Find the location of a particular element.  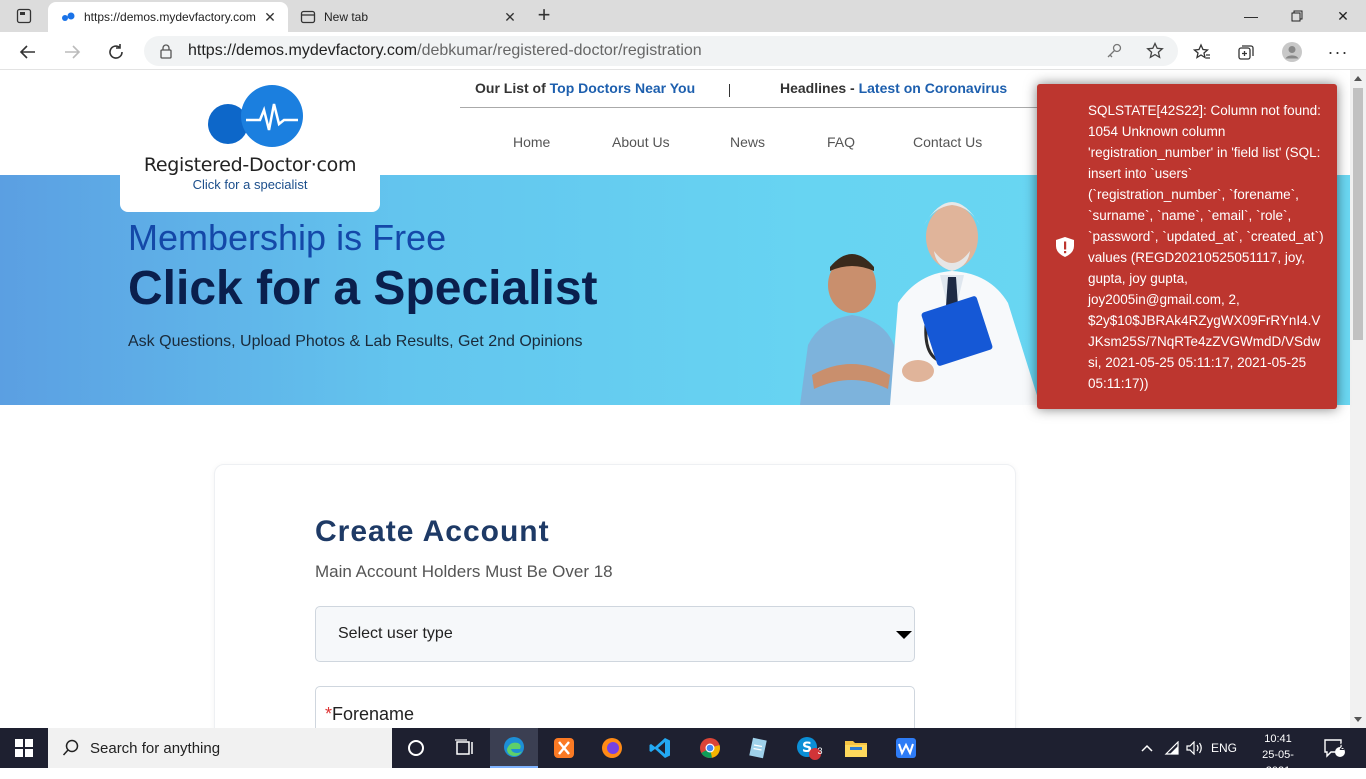

more-dots-icon: ··· is located at coordinates (1338, 51).